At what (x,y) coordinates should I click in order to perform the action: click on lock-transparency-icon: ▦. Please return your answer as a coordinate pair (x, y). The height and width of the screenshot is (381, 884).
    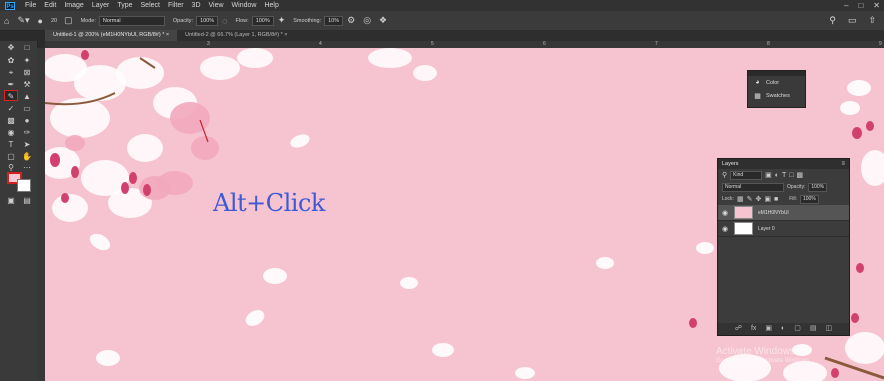
    Looking at the image, I should click on (740, 199).